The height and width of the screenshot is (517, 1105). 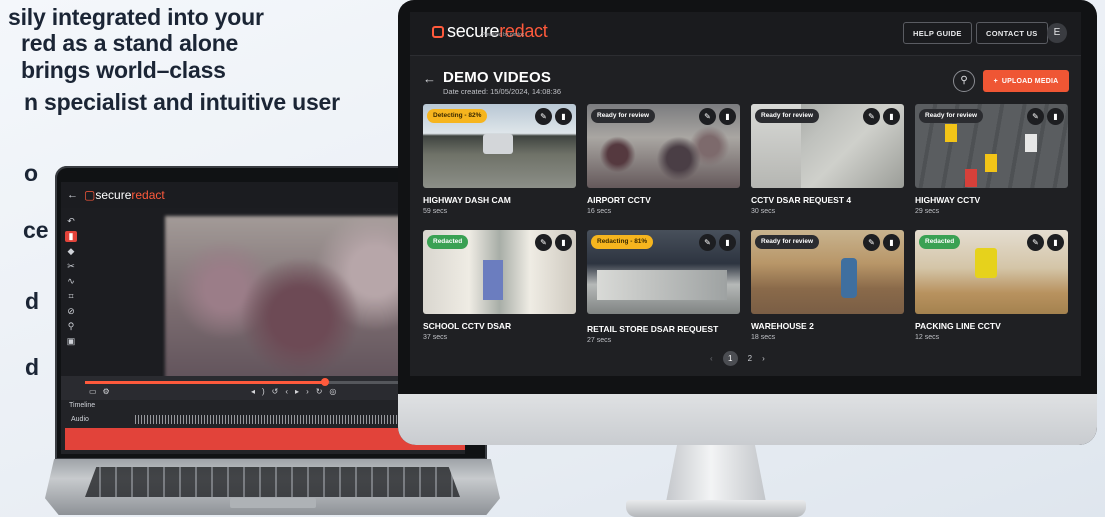 What do you see at coordinates (763, 358) in the screenshot?
I see `chevron-right-icon: ›` at bounding box center [763, 358].